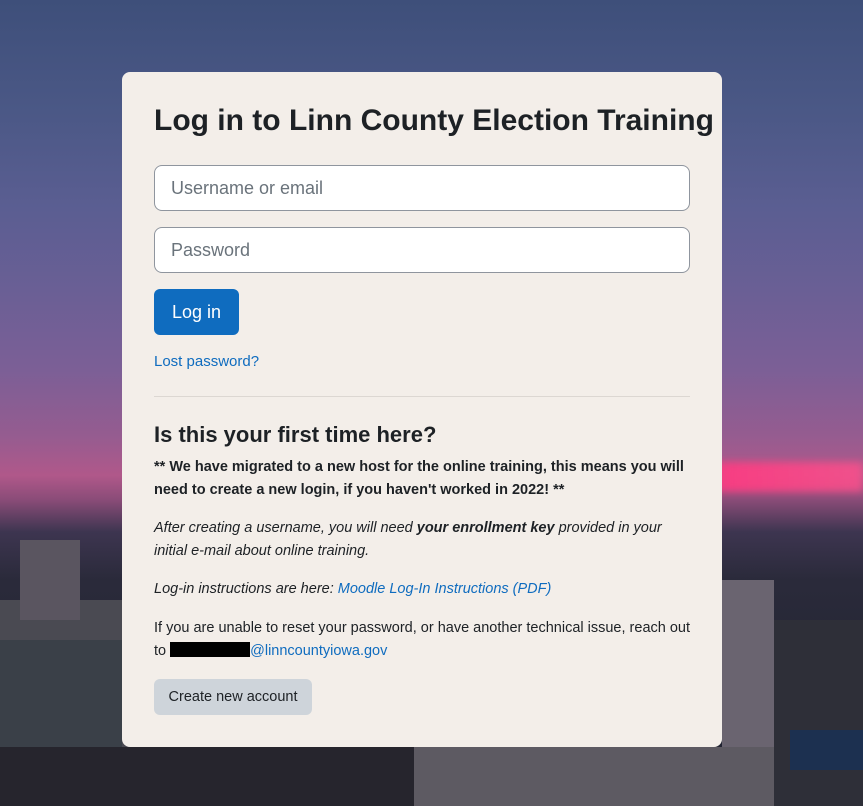 The image size is (863, 806). What do you see at coordinates (233, 697) in the screenshot?
I see `create-account-button: Create new account` at bounding box center [233, 697].